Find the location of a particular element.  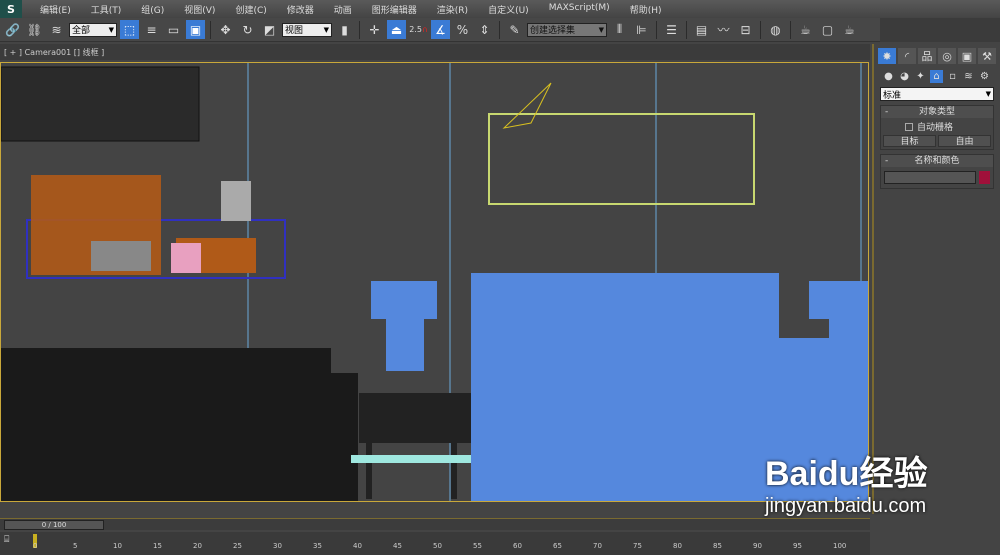

mirror-icon: ⫴ is located at coordinates (619, 29).